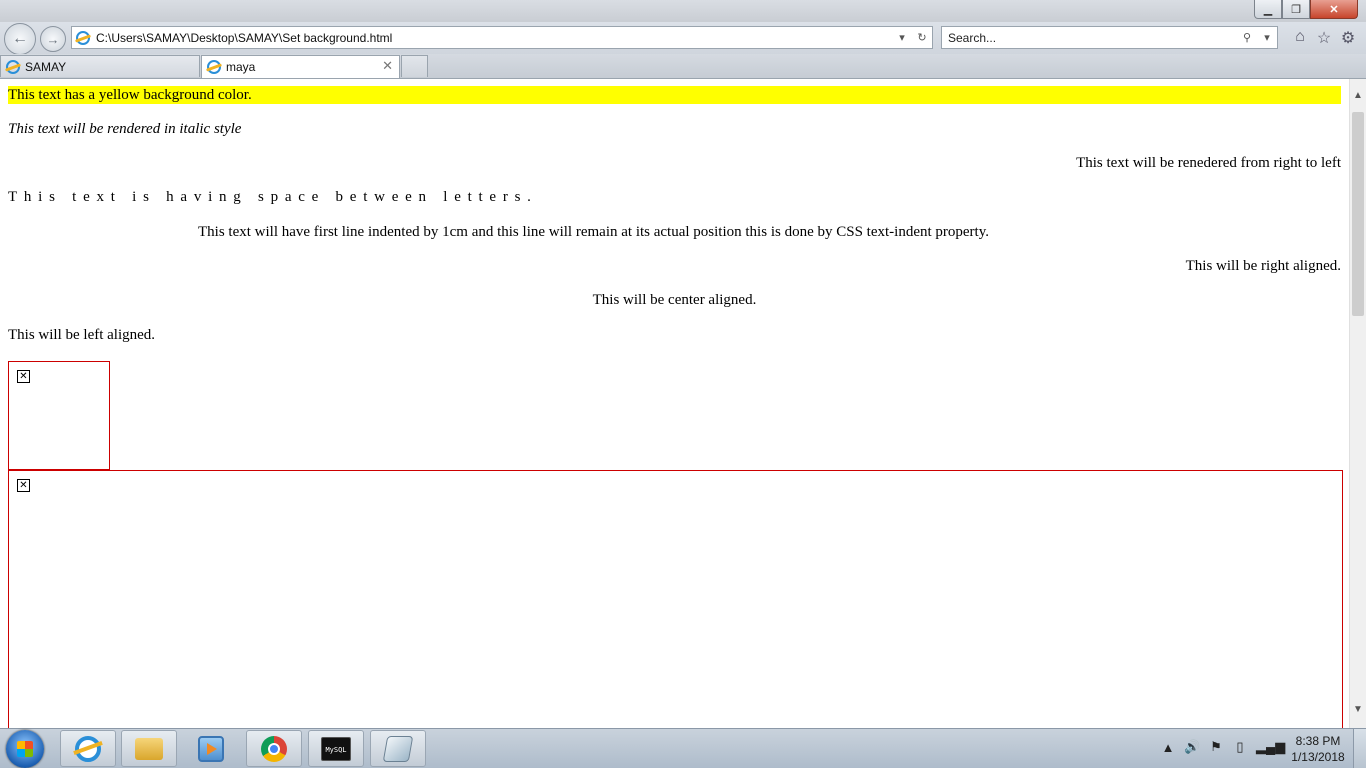 The height and width of the screenshot is (768, 1366). I want to click on volume-icon: 🔊, so click(1192, 747).